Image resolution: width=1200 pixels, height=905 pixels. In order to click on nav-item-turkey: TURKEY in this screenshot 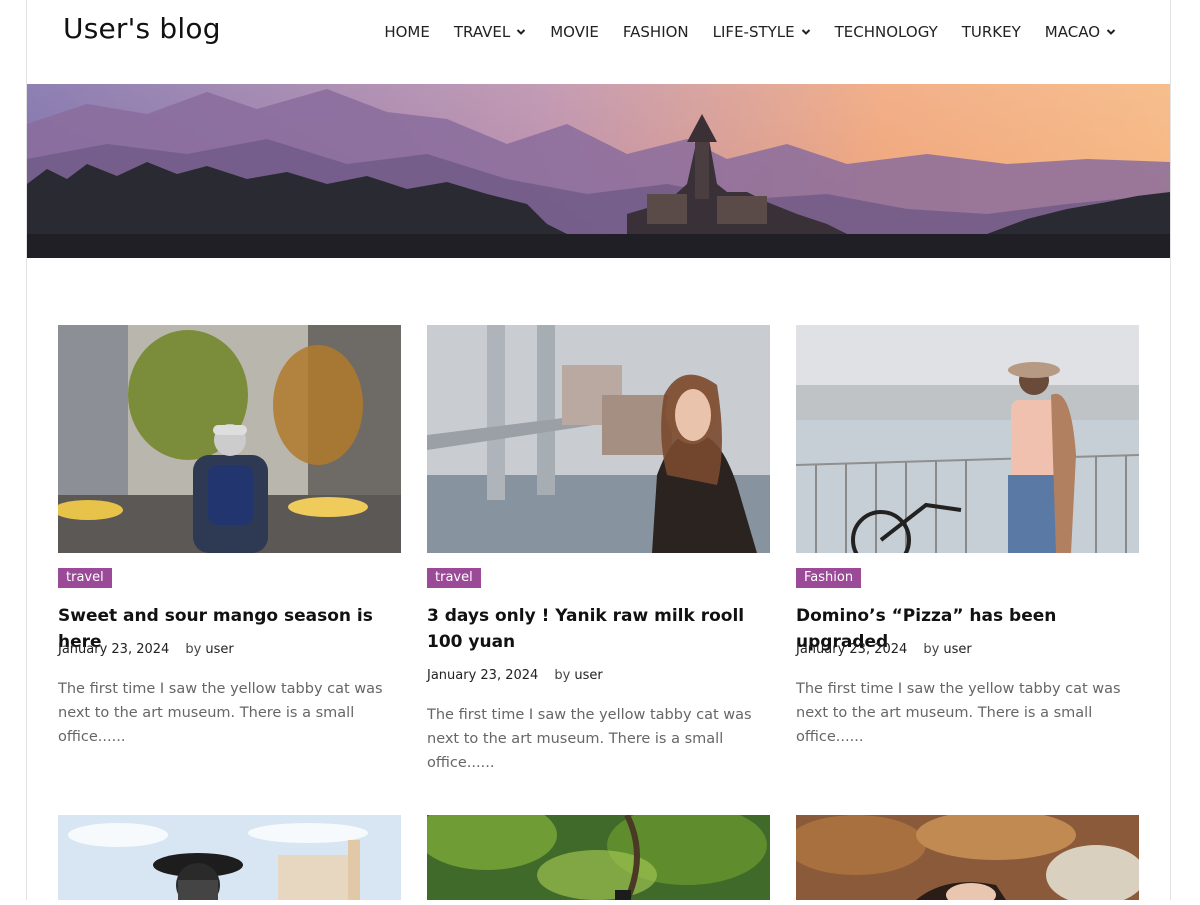, I will do `click(991, 32)`.